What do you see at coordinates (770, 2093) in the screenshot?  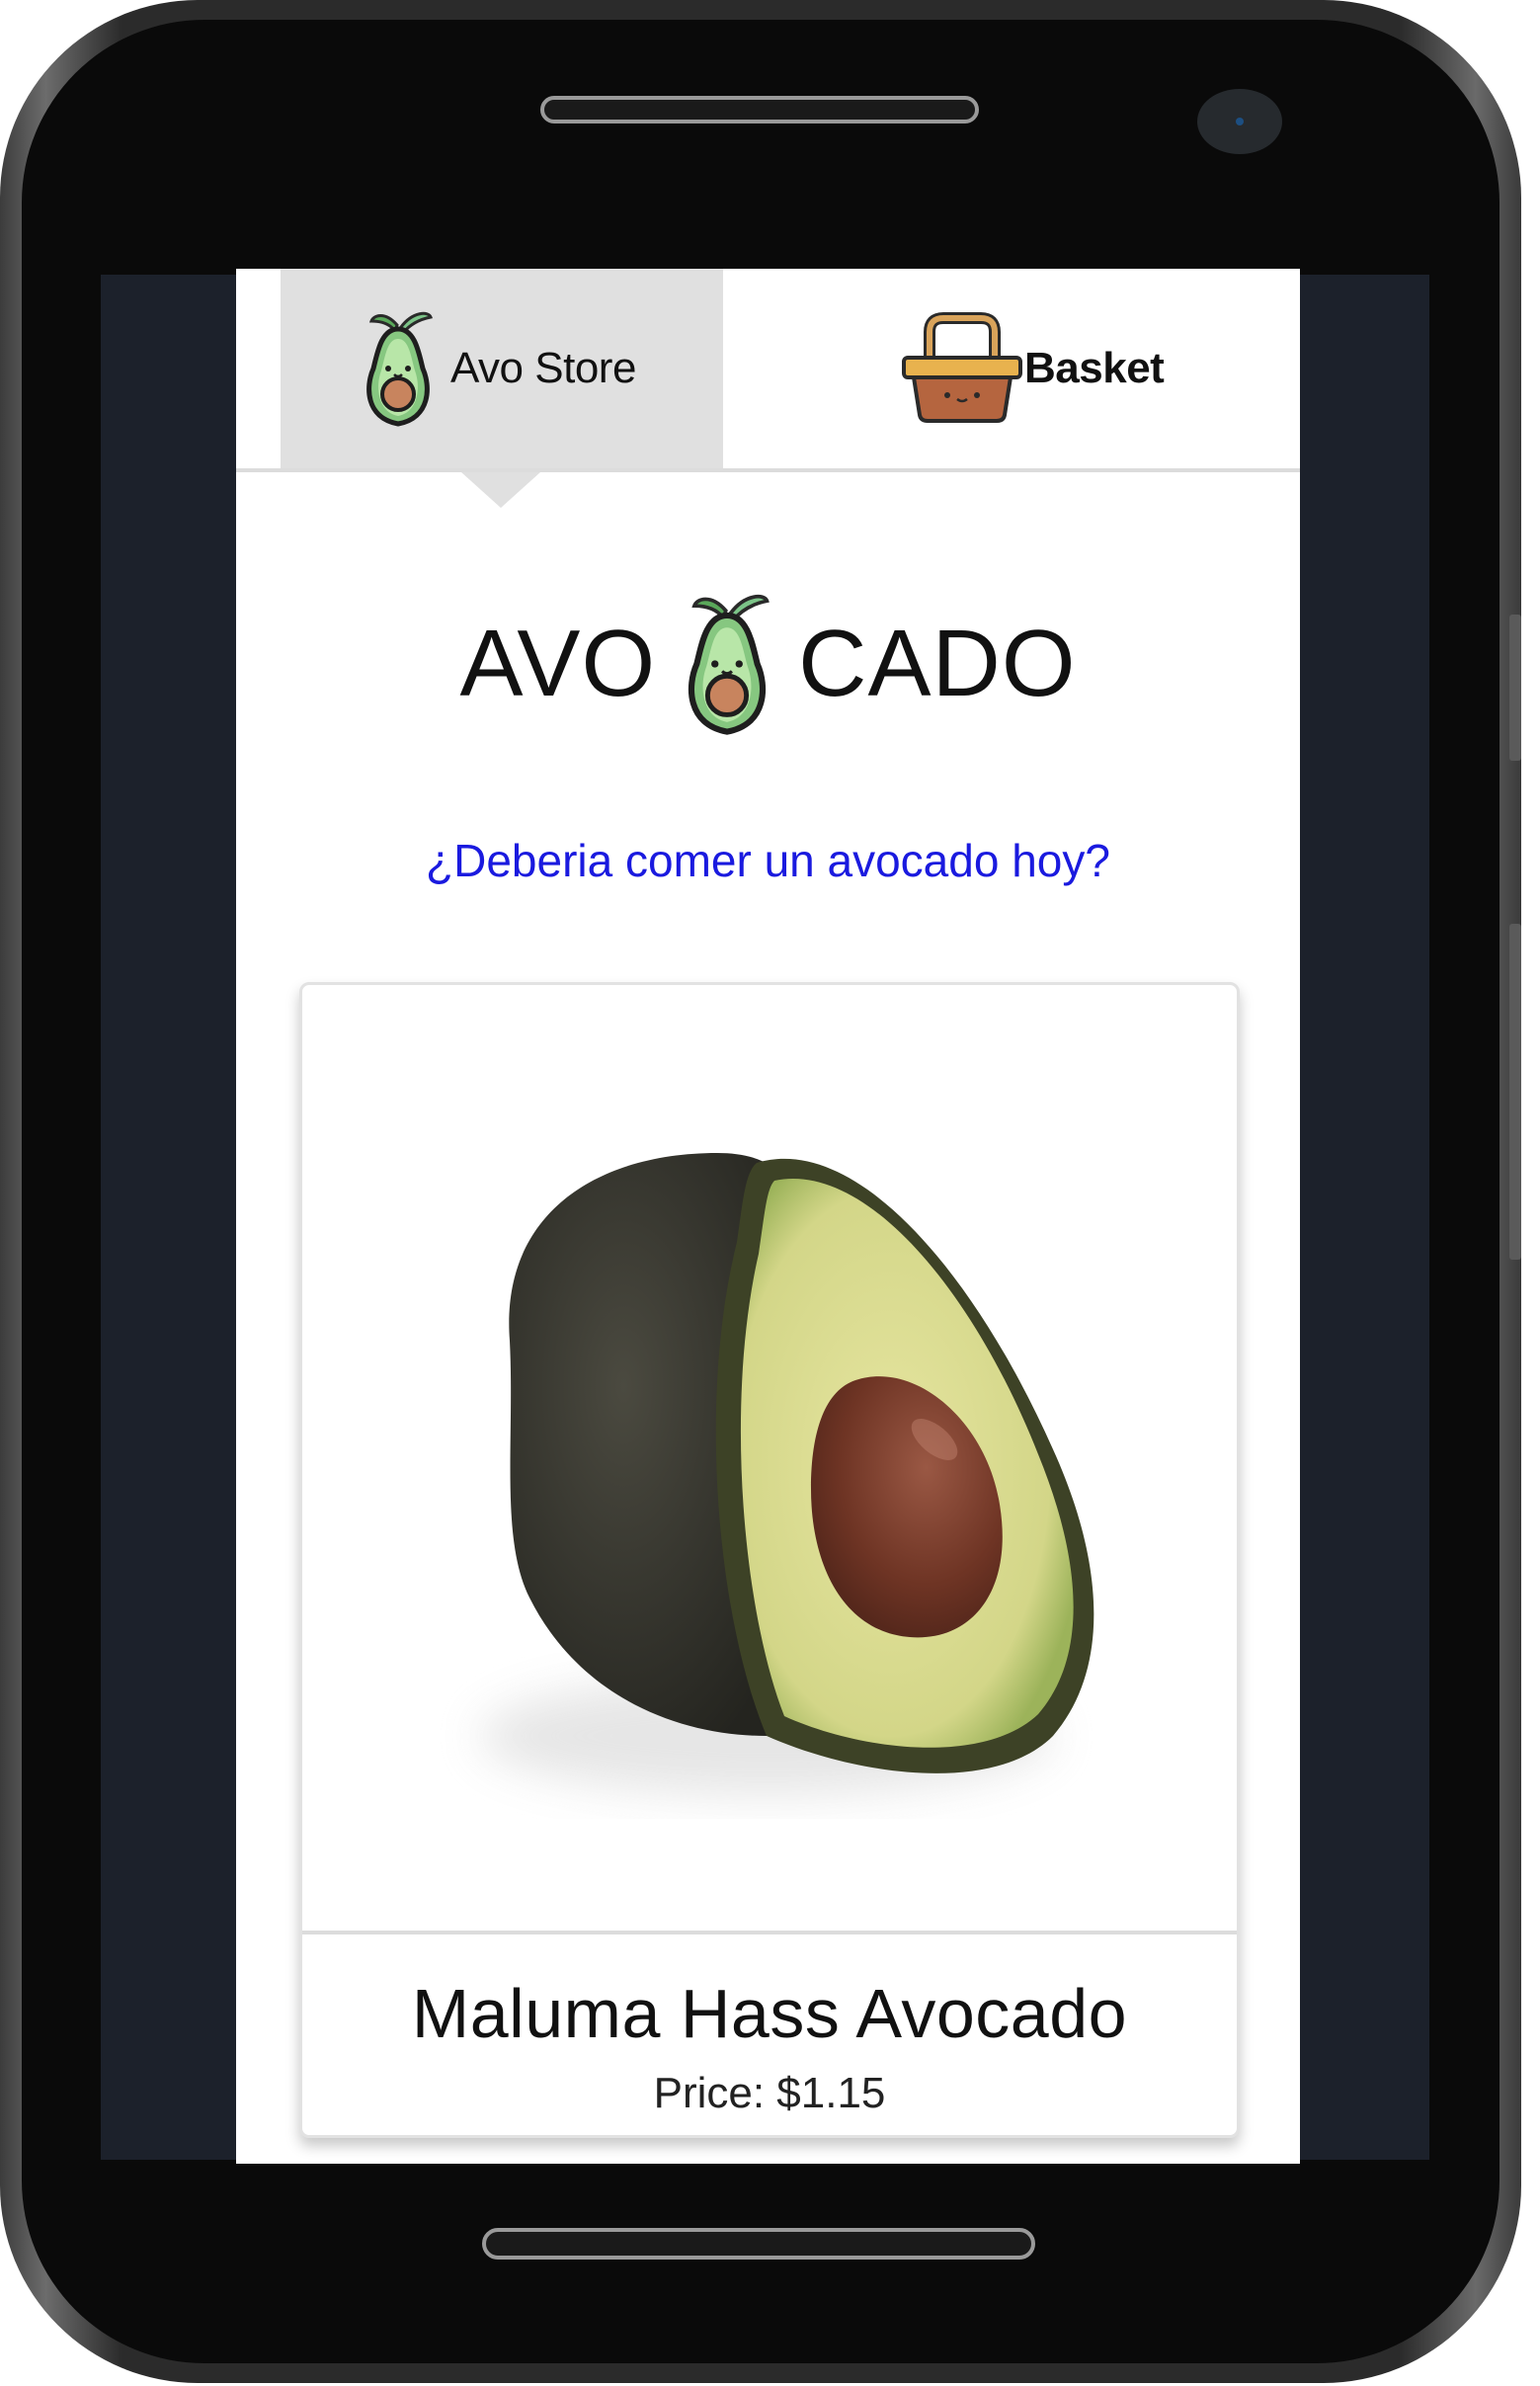 I see `product-price: Price: $1.15` at bounding box center [770, 2093].